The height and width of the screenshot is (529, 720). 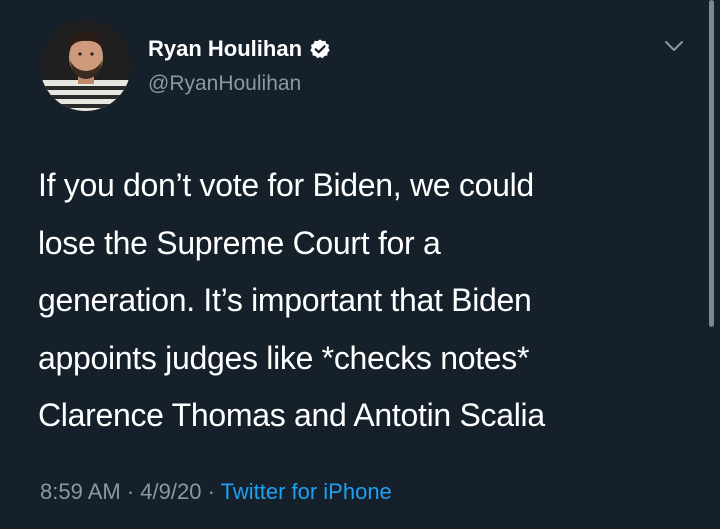 What do you see at coordinates (306, 491) in the screenshot?
I see `tweet-source-link: Twitter for iPhone` at bounding box center [306, 491].